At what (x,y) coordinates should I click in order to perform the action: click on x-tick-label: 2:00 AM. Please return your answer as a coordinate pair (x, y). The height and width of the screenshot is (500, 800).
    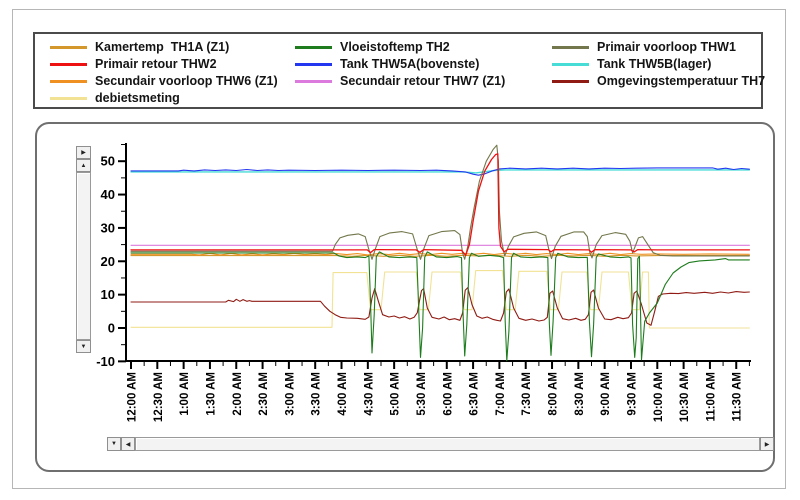
    Looking at the image, I should click on (238, 394).